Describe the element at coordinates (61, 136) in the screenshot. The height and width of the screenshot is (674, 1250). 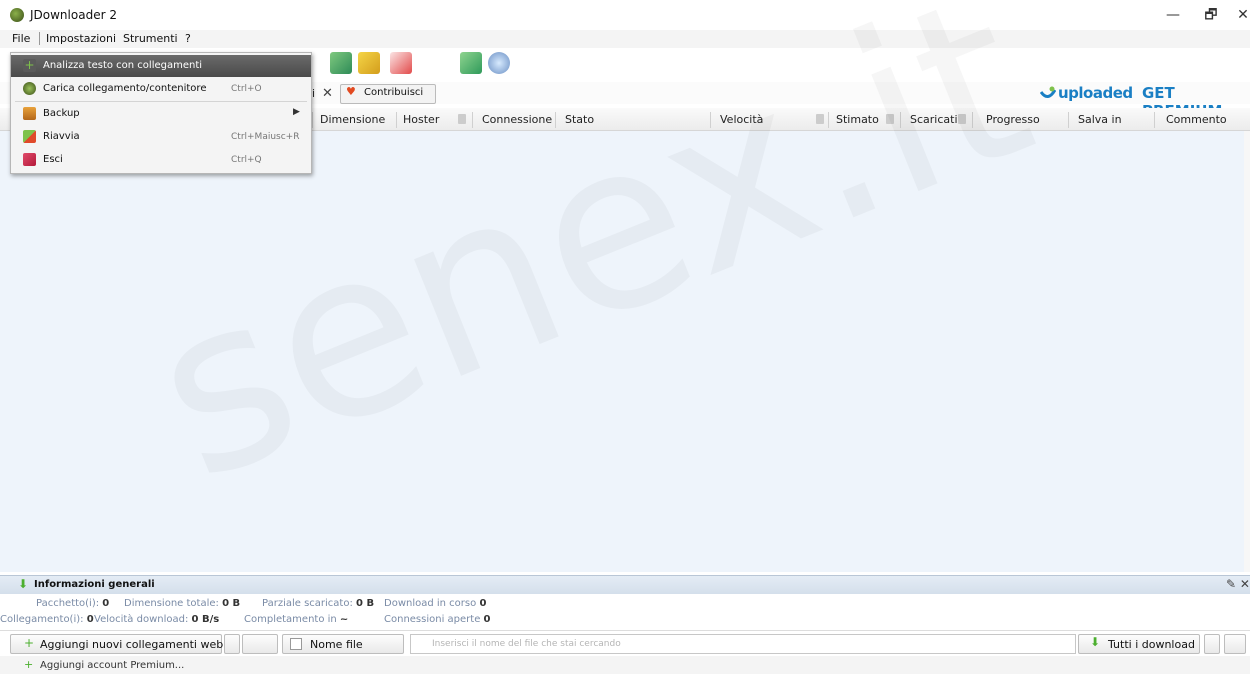
I see `menu-item-label: Riavvia` at that location.